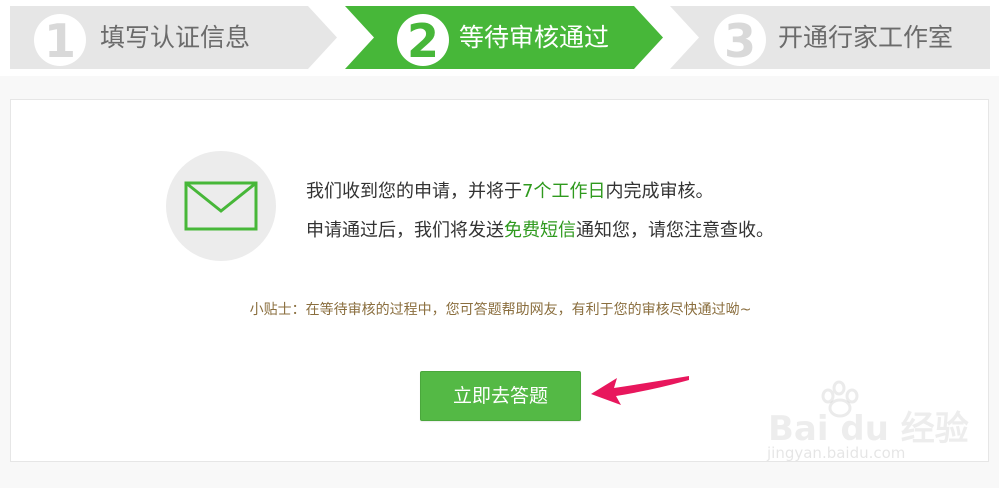  I want to click on arrow-annotation, so click(640, 390).